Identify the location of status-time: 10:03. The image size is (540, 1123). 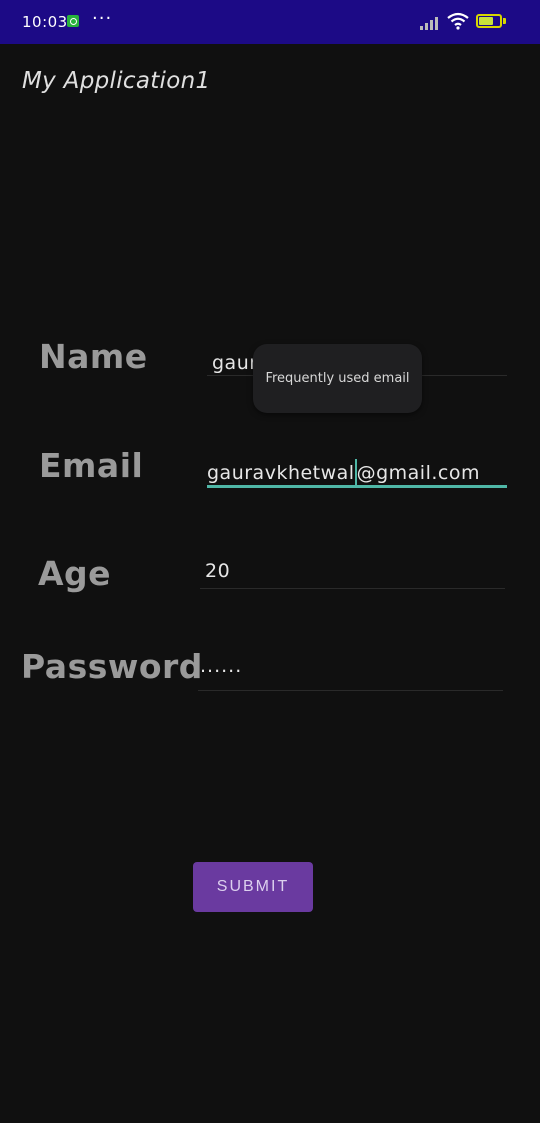
(45, 22).